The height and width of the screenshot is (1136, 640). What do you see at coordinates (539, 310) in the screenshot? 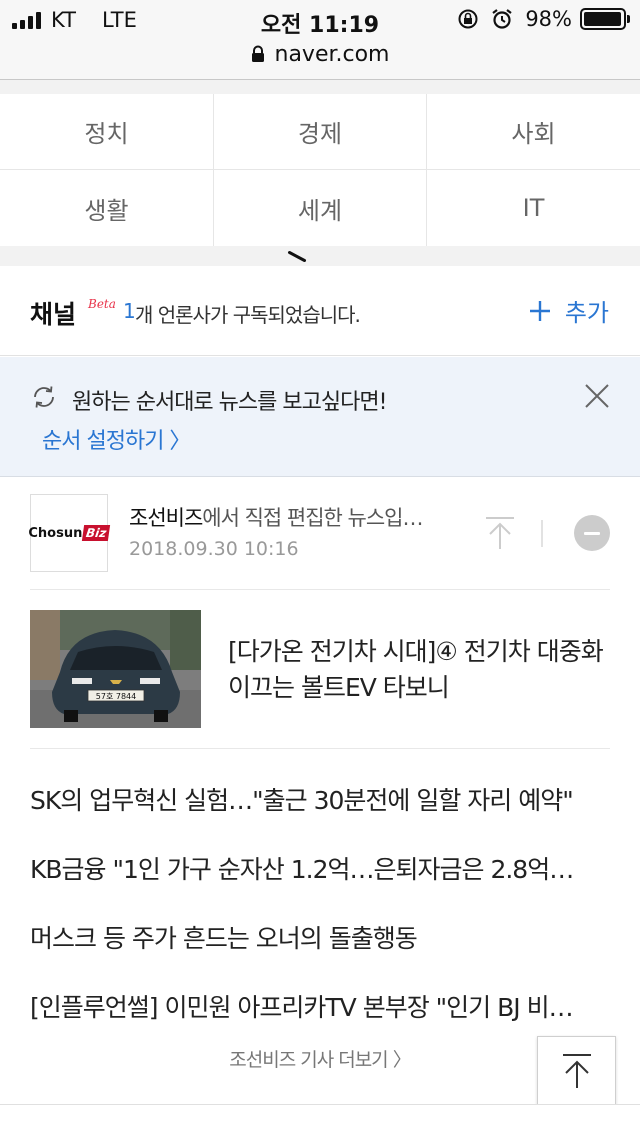
I see `plus-icon` at bounding box center [539, 310].